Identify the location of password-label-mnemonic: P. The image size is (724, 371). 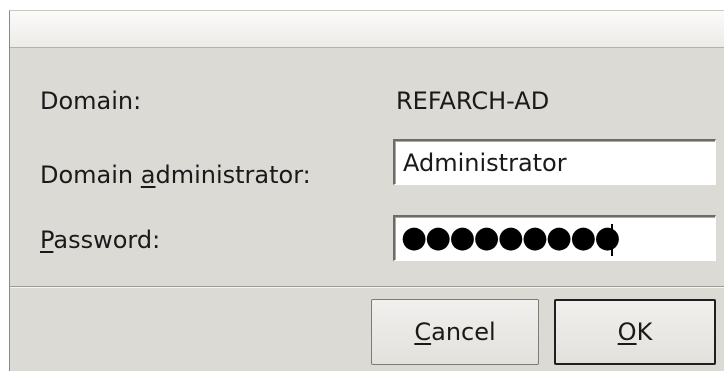
(47, 240).